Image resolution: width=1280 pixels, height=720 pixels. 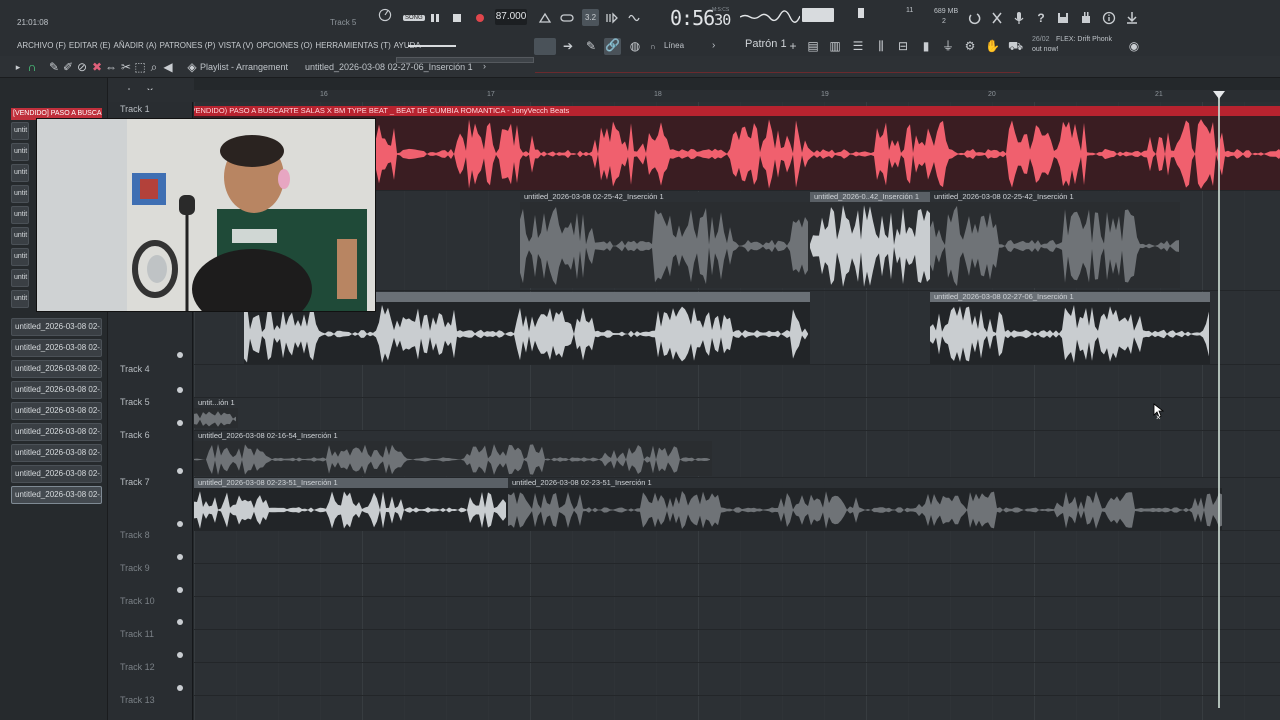 I want to click on vocal-clip-selected: untitled_2026-0..42_Inserción 1, so click(x=870, y=240).